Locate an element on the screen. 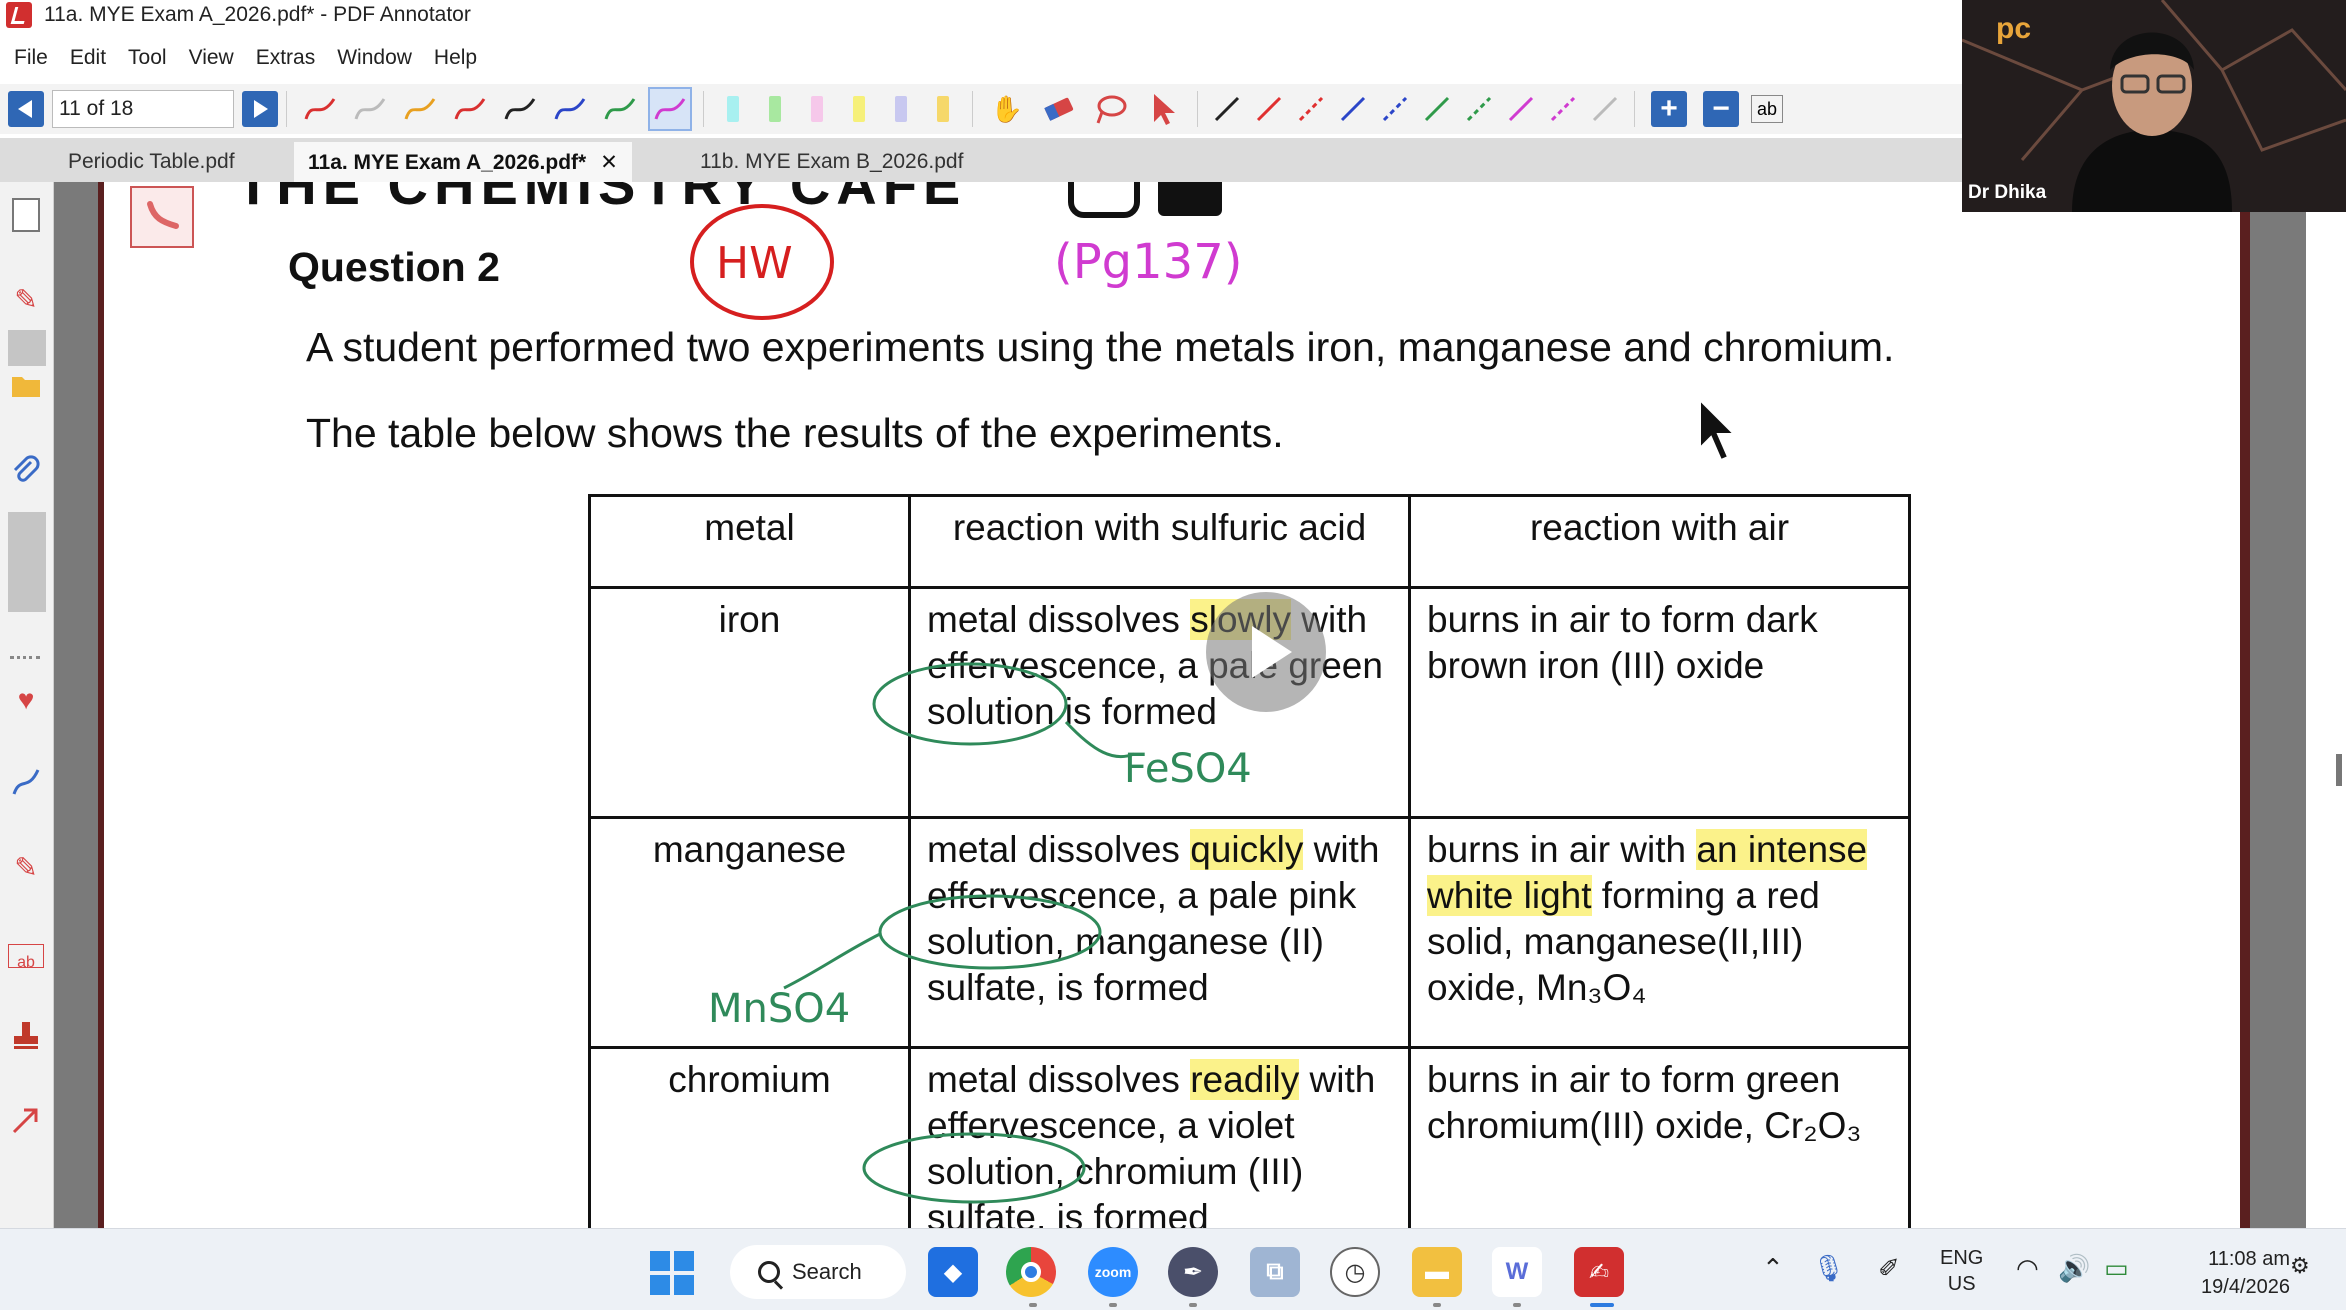  tab-label: Periodic Table.pdf is located at coordinates (151, 161).